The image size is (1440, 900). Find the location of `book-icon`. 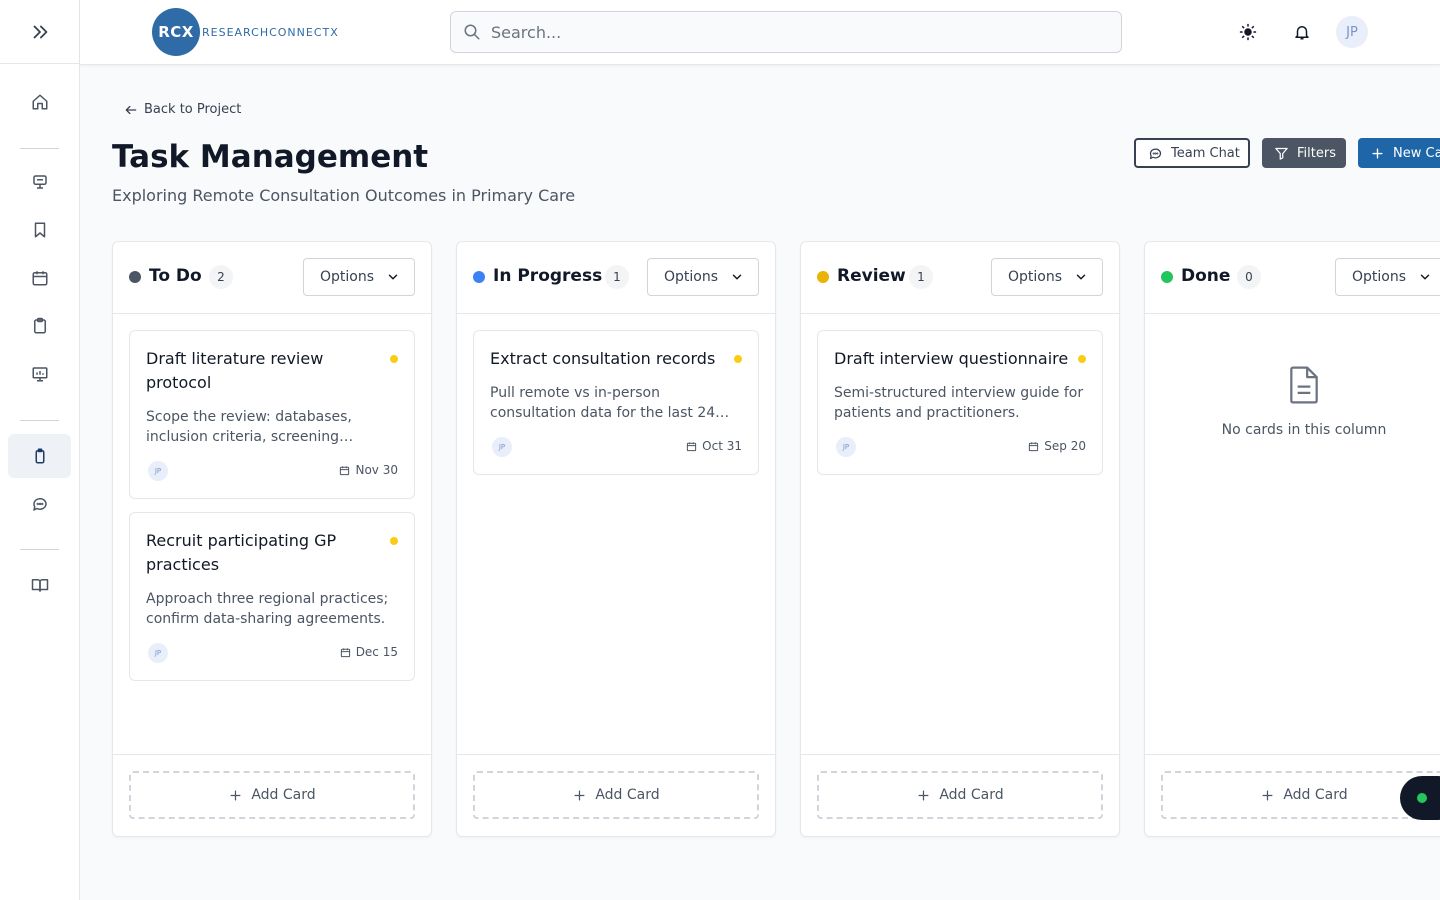

book-icon is located at coordinates (39, 585).